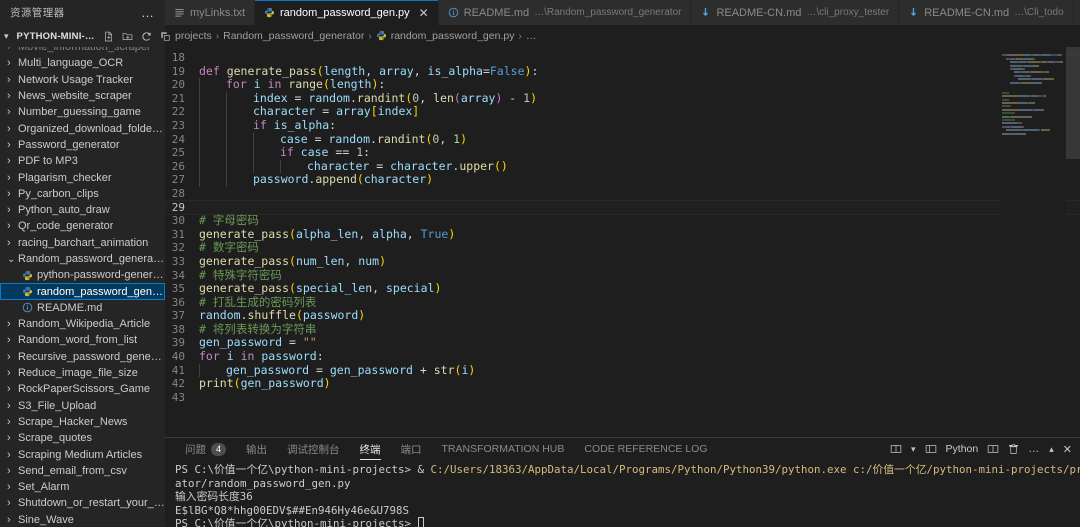 This screenshot has height=527, width=1080. What do you see at coordinates (622, 166) in the screenshot?
I see `code-line: 26 character = character.upper()` at bounding box center [622, 166].